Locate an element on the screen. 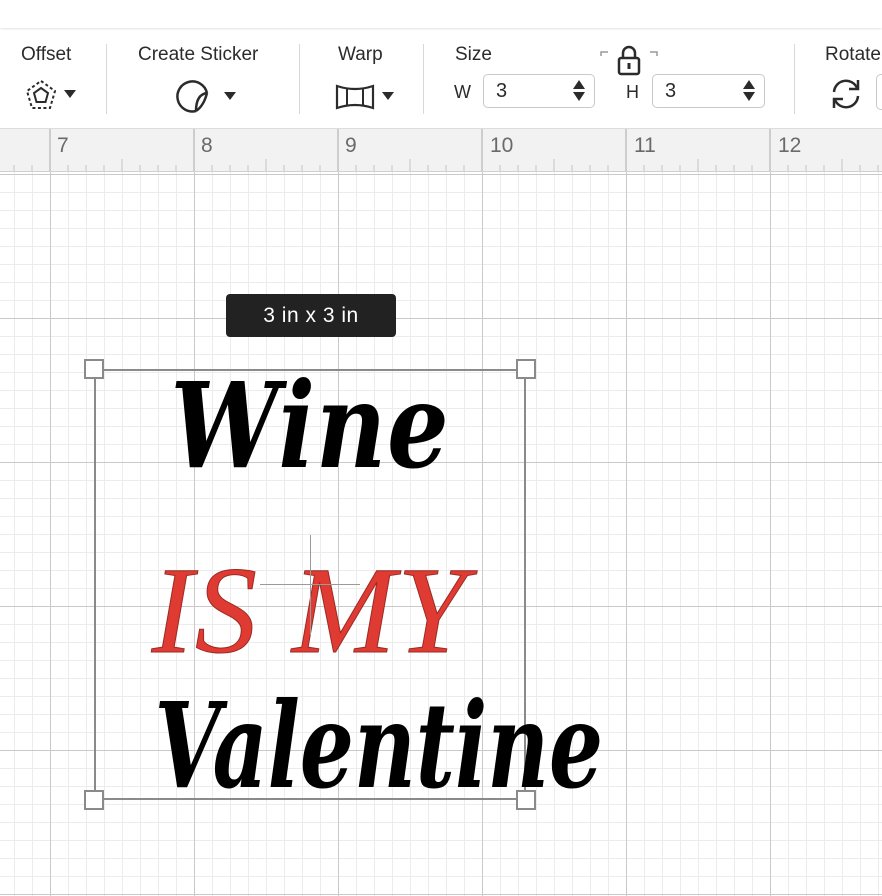 The height and width of the screenshot is (896, 882). width-stepper is located at coordinates (579, 92).